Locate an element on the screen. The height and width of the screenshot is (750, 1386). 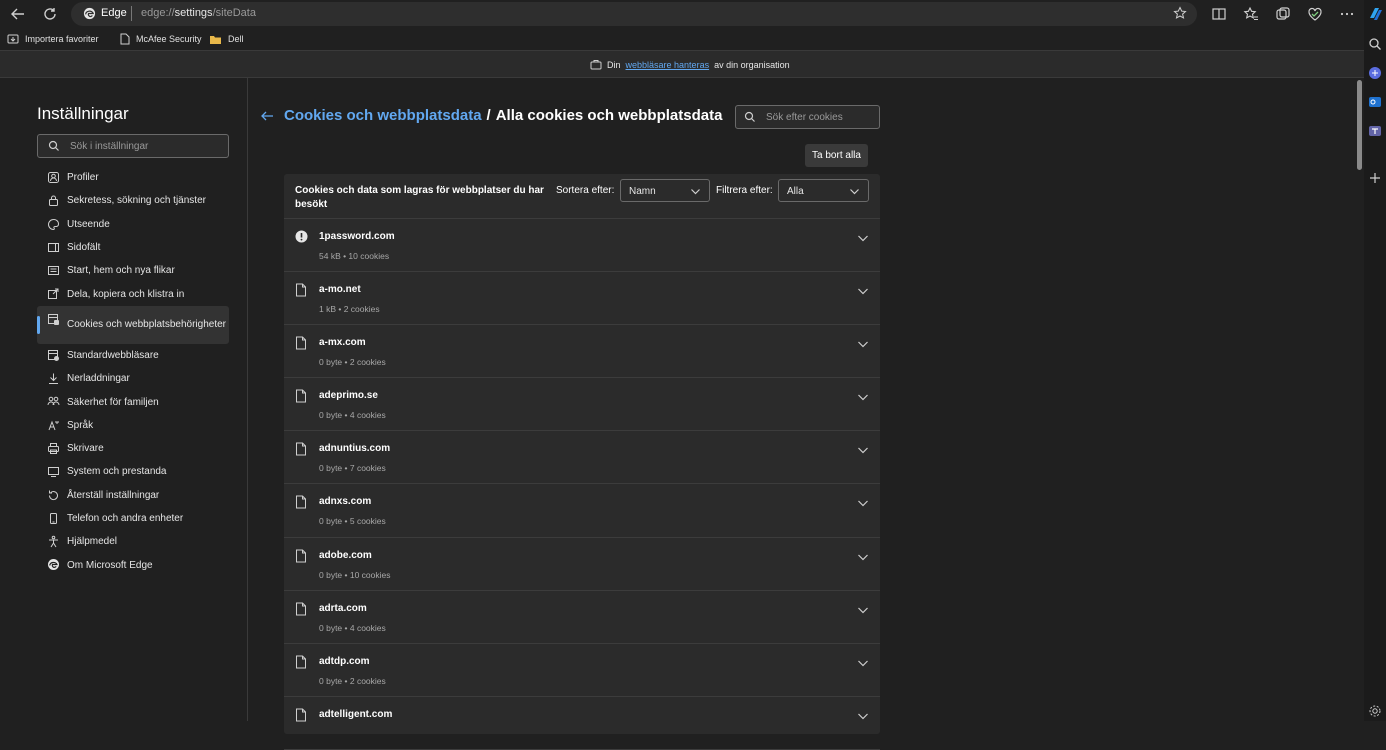
filter-select: Alla is located at coordinates (823, 190).